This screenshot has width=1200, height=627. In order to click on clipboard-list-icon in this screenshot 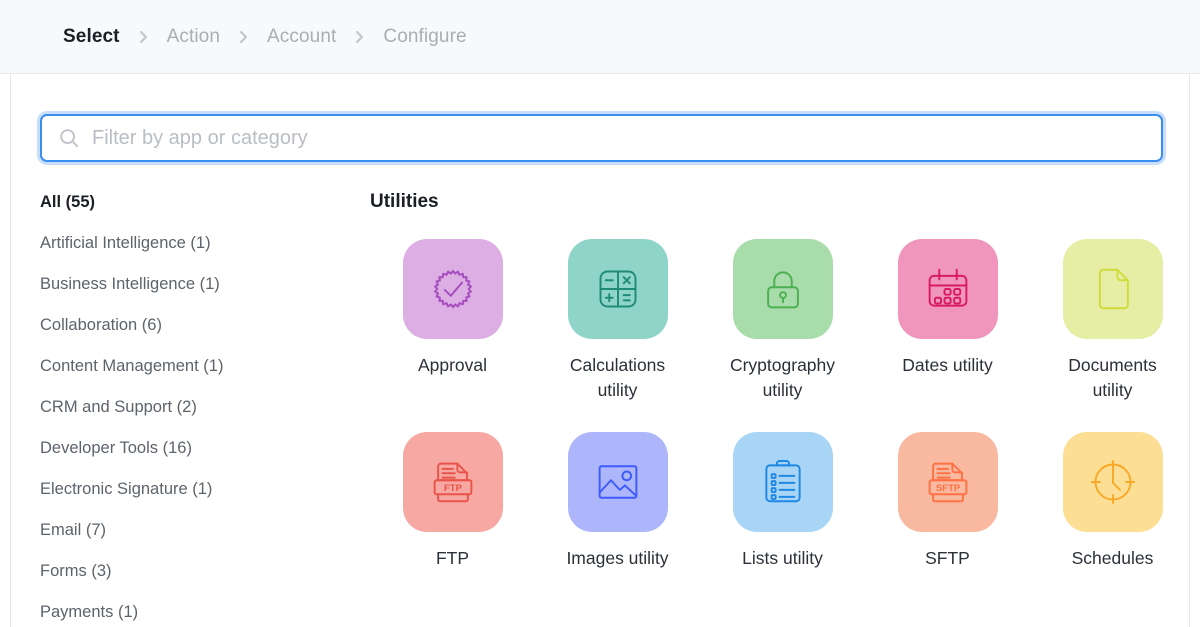, I will do `click(782, 481)`.